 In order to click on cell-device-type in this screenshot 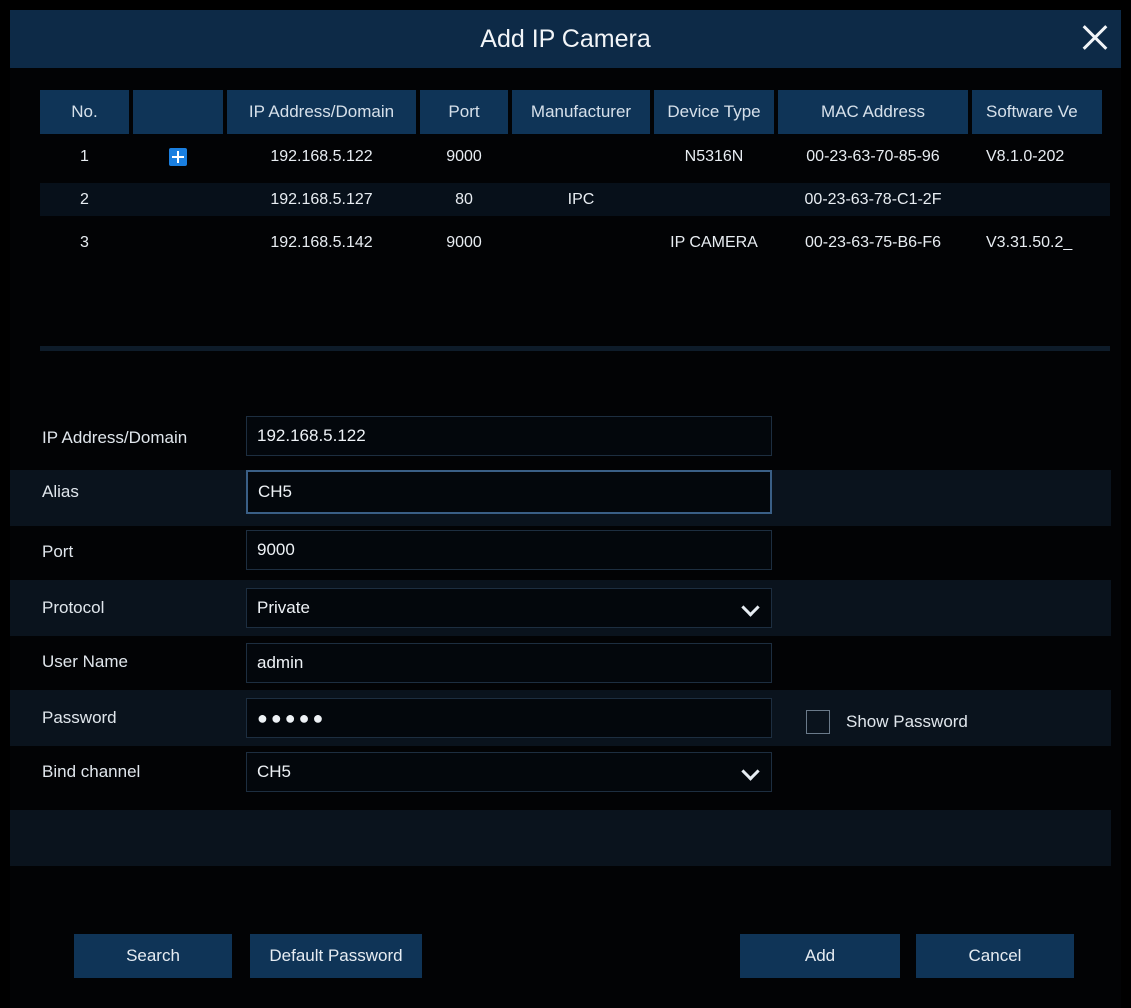, I will do `click(714, 199)`.